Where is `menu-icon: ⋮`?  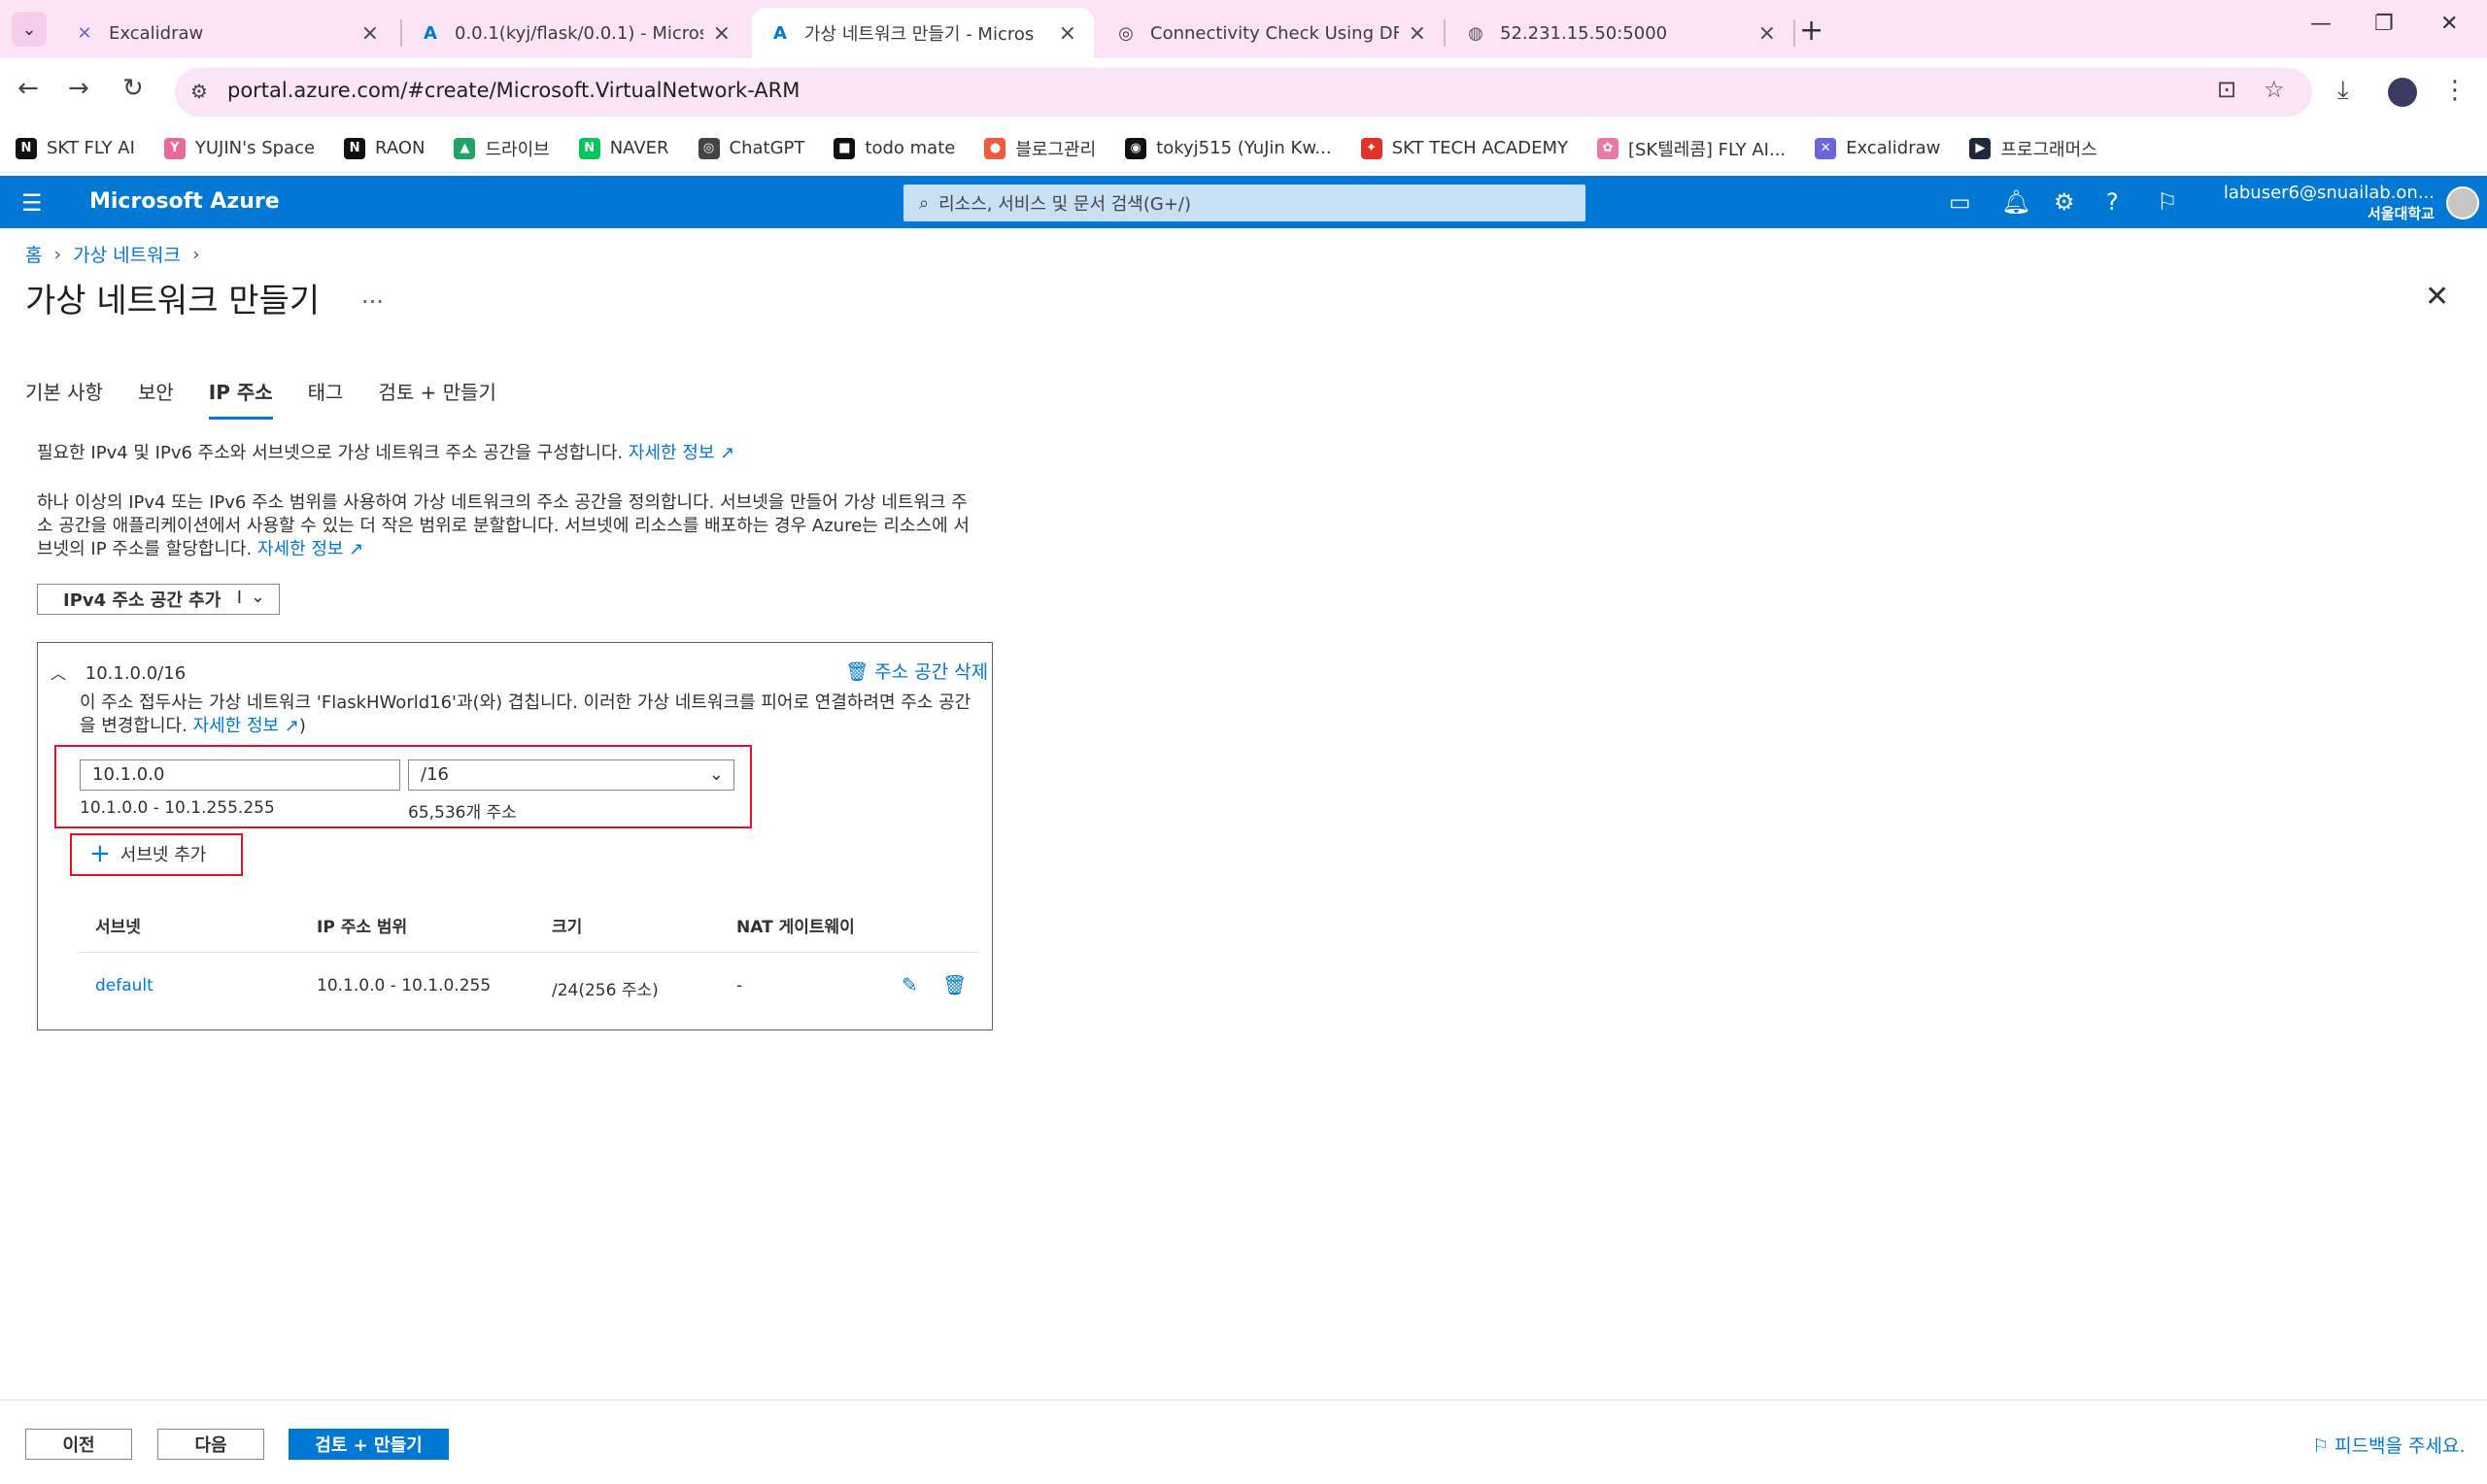
menu-icon: ⋮ is located at coordinates (2455, 90).